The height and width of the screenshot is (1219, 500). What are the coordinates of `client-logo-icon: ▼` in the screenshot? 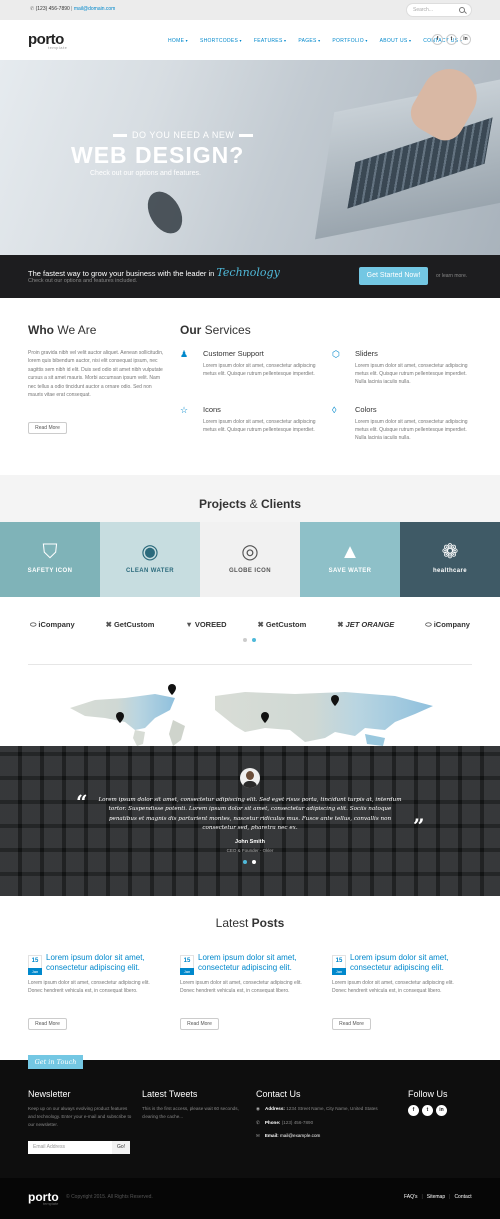 It's located at (189, 624).